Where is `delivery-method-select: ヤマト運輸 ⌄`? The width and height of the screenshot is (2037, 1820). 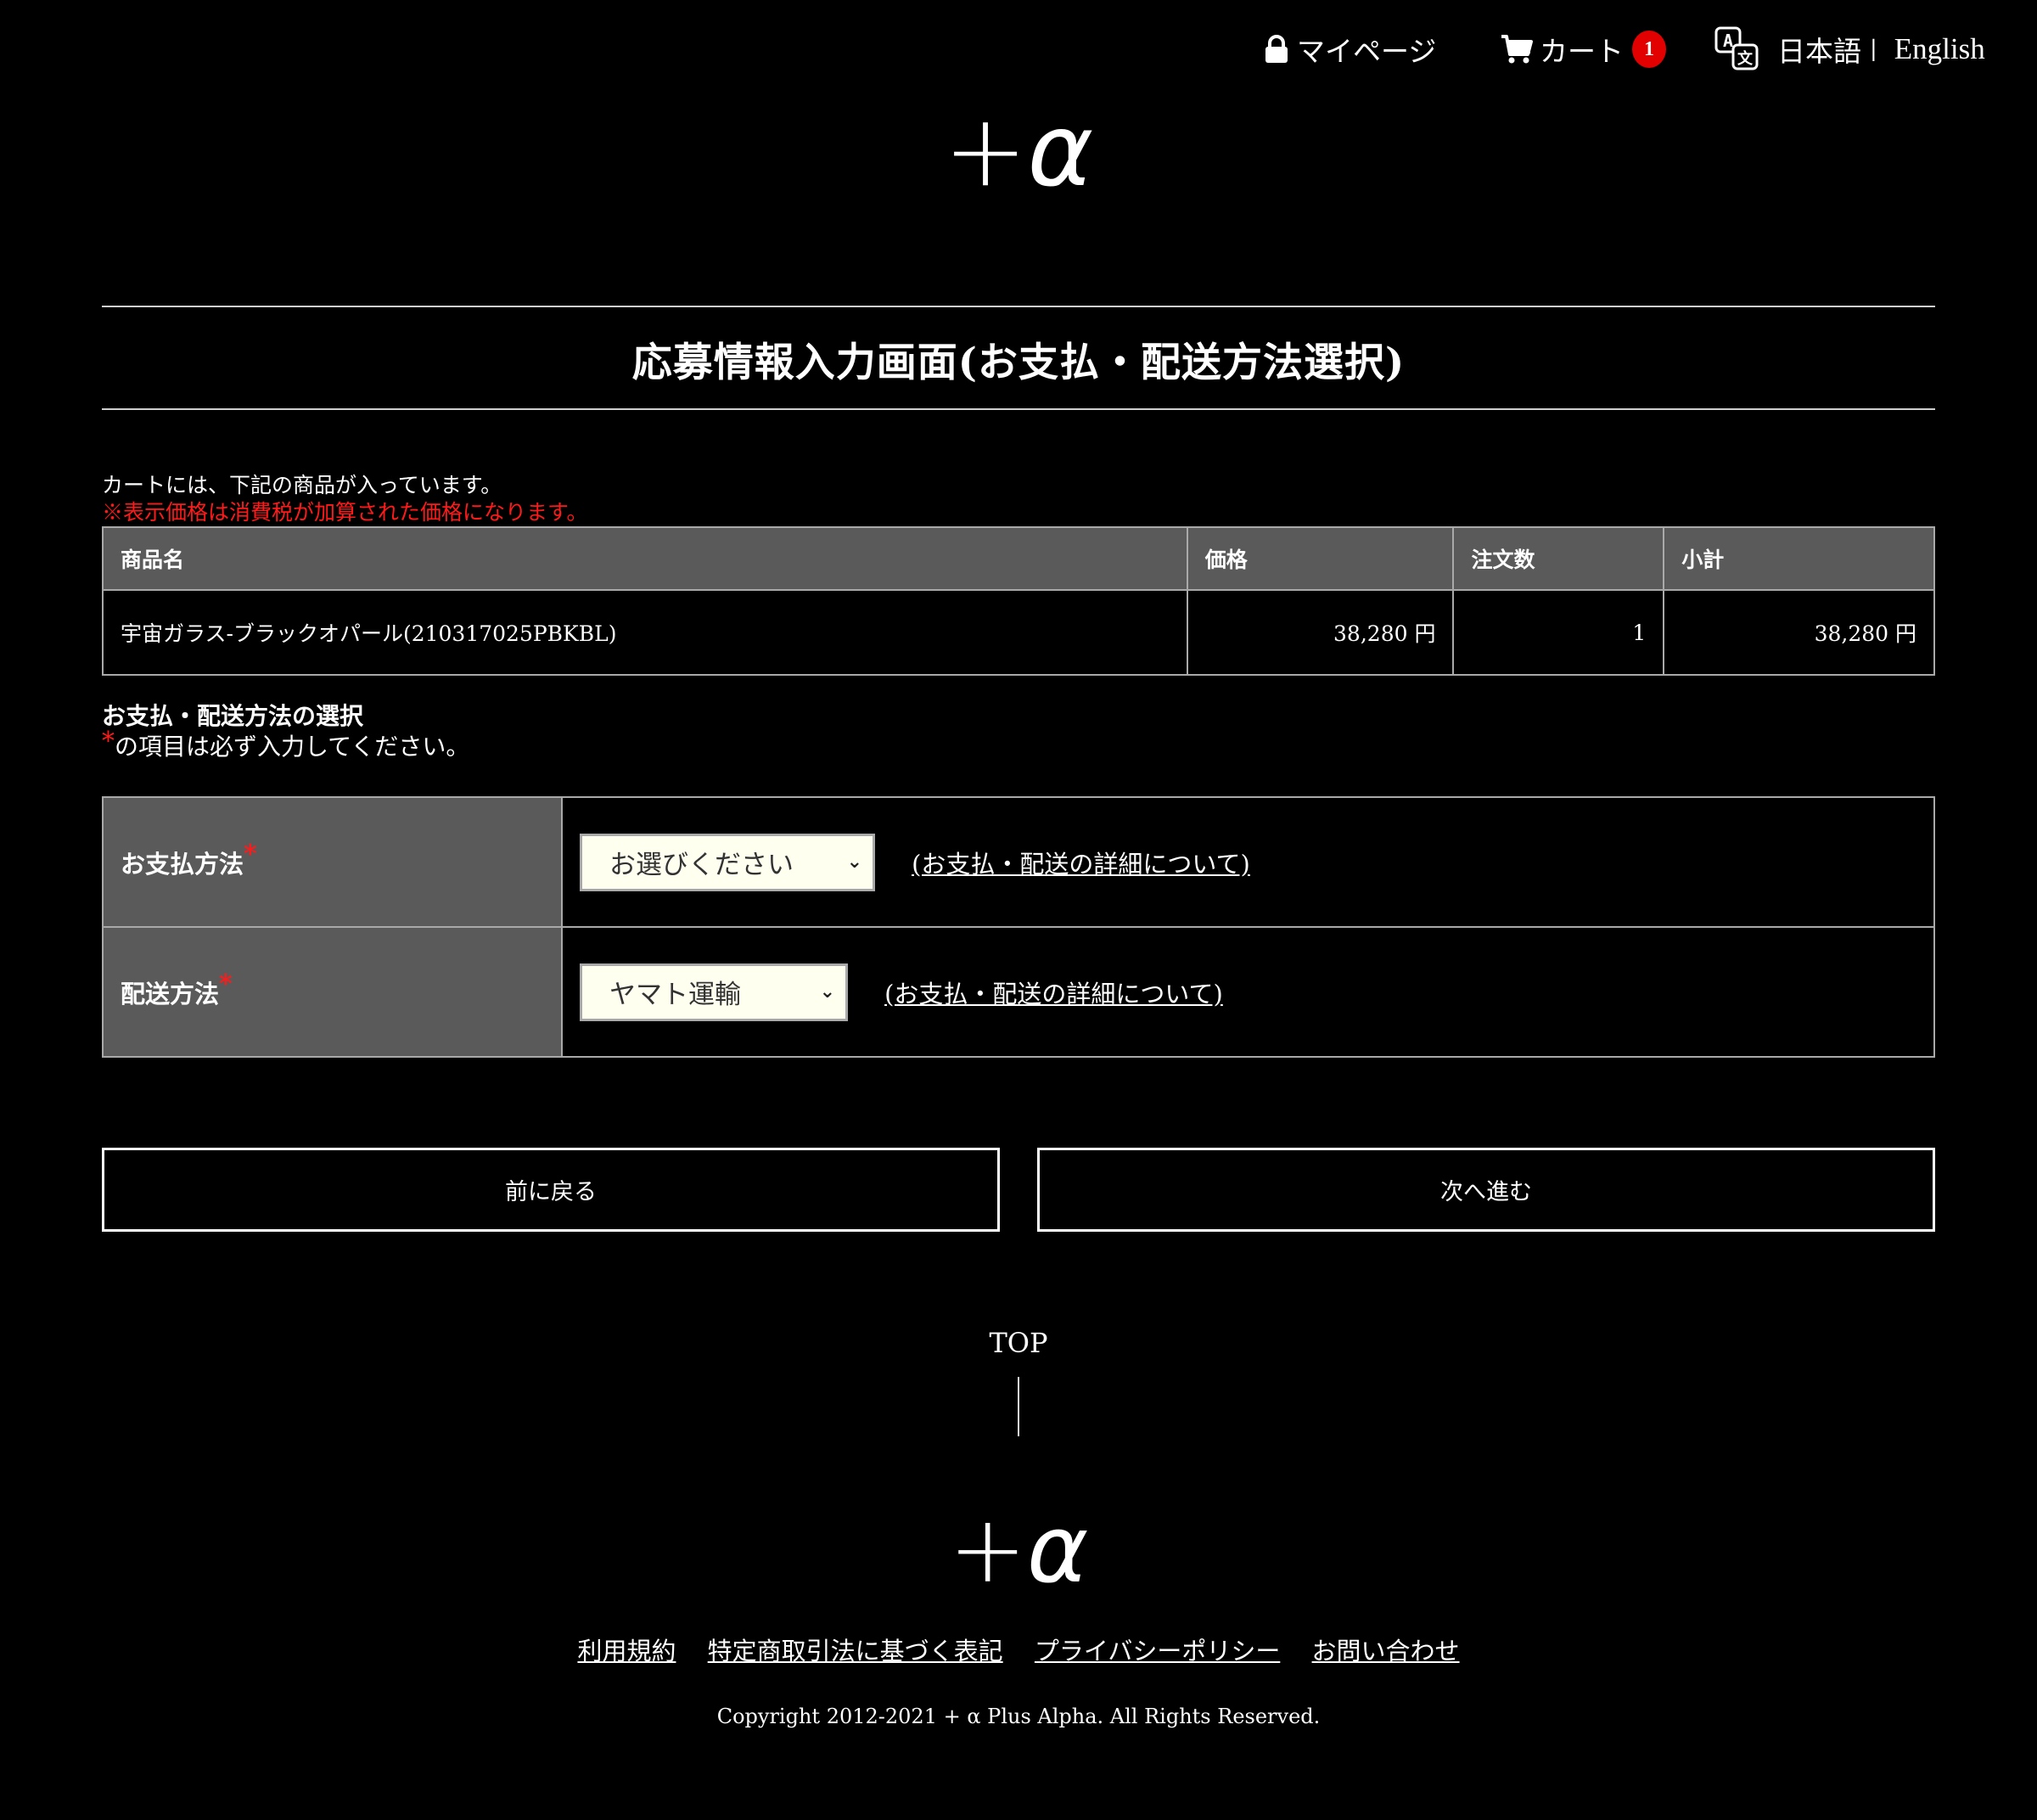 delivery-method-select: ヤマト運輸 ⌄ is located at coordinates (714, 992).